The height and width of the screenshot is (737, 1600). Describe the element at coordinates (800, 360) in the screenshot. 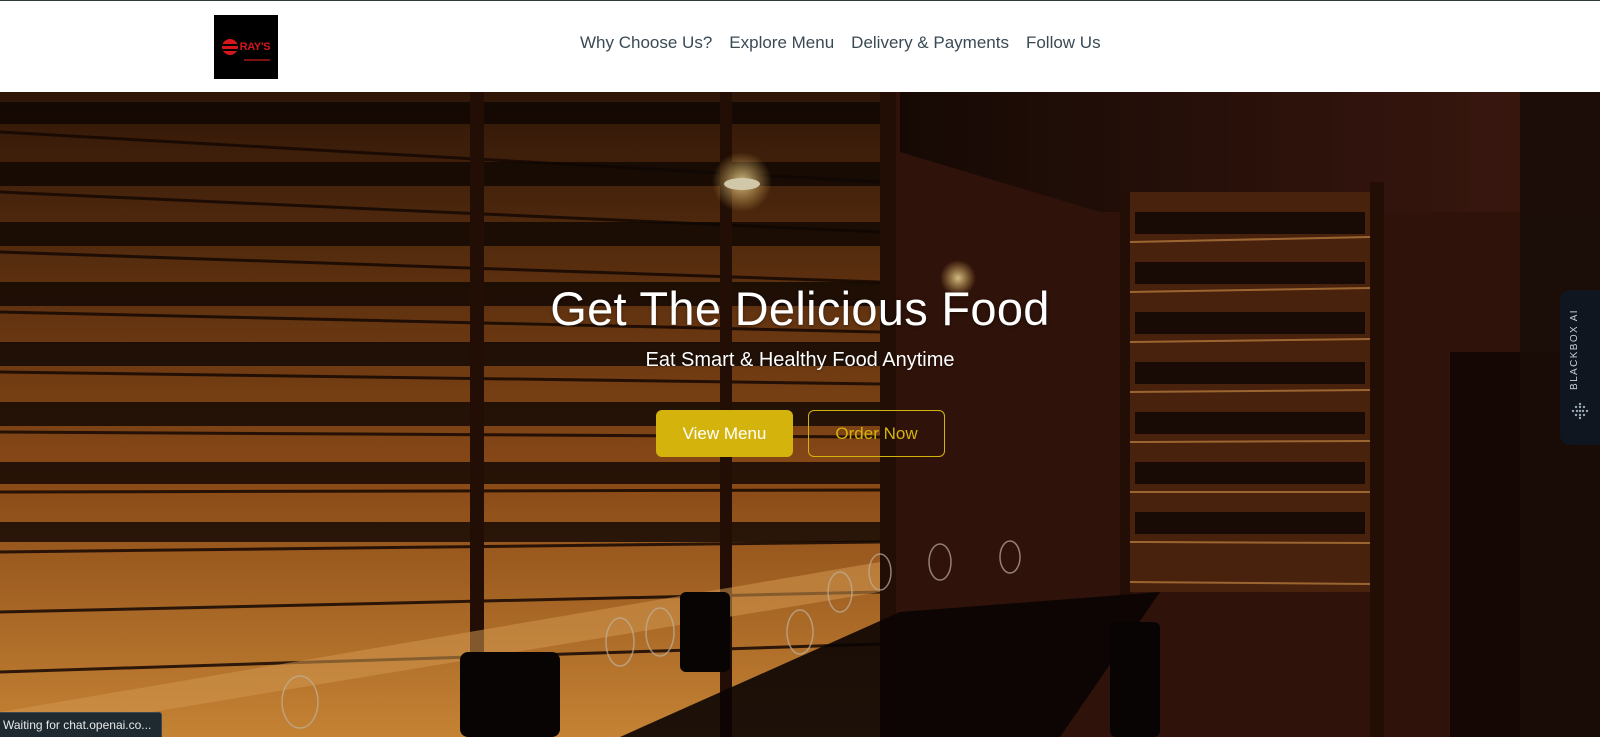

I see `hero-subtitle: Eat Smart & Healthy Food Anytime` at that location.